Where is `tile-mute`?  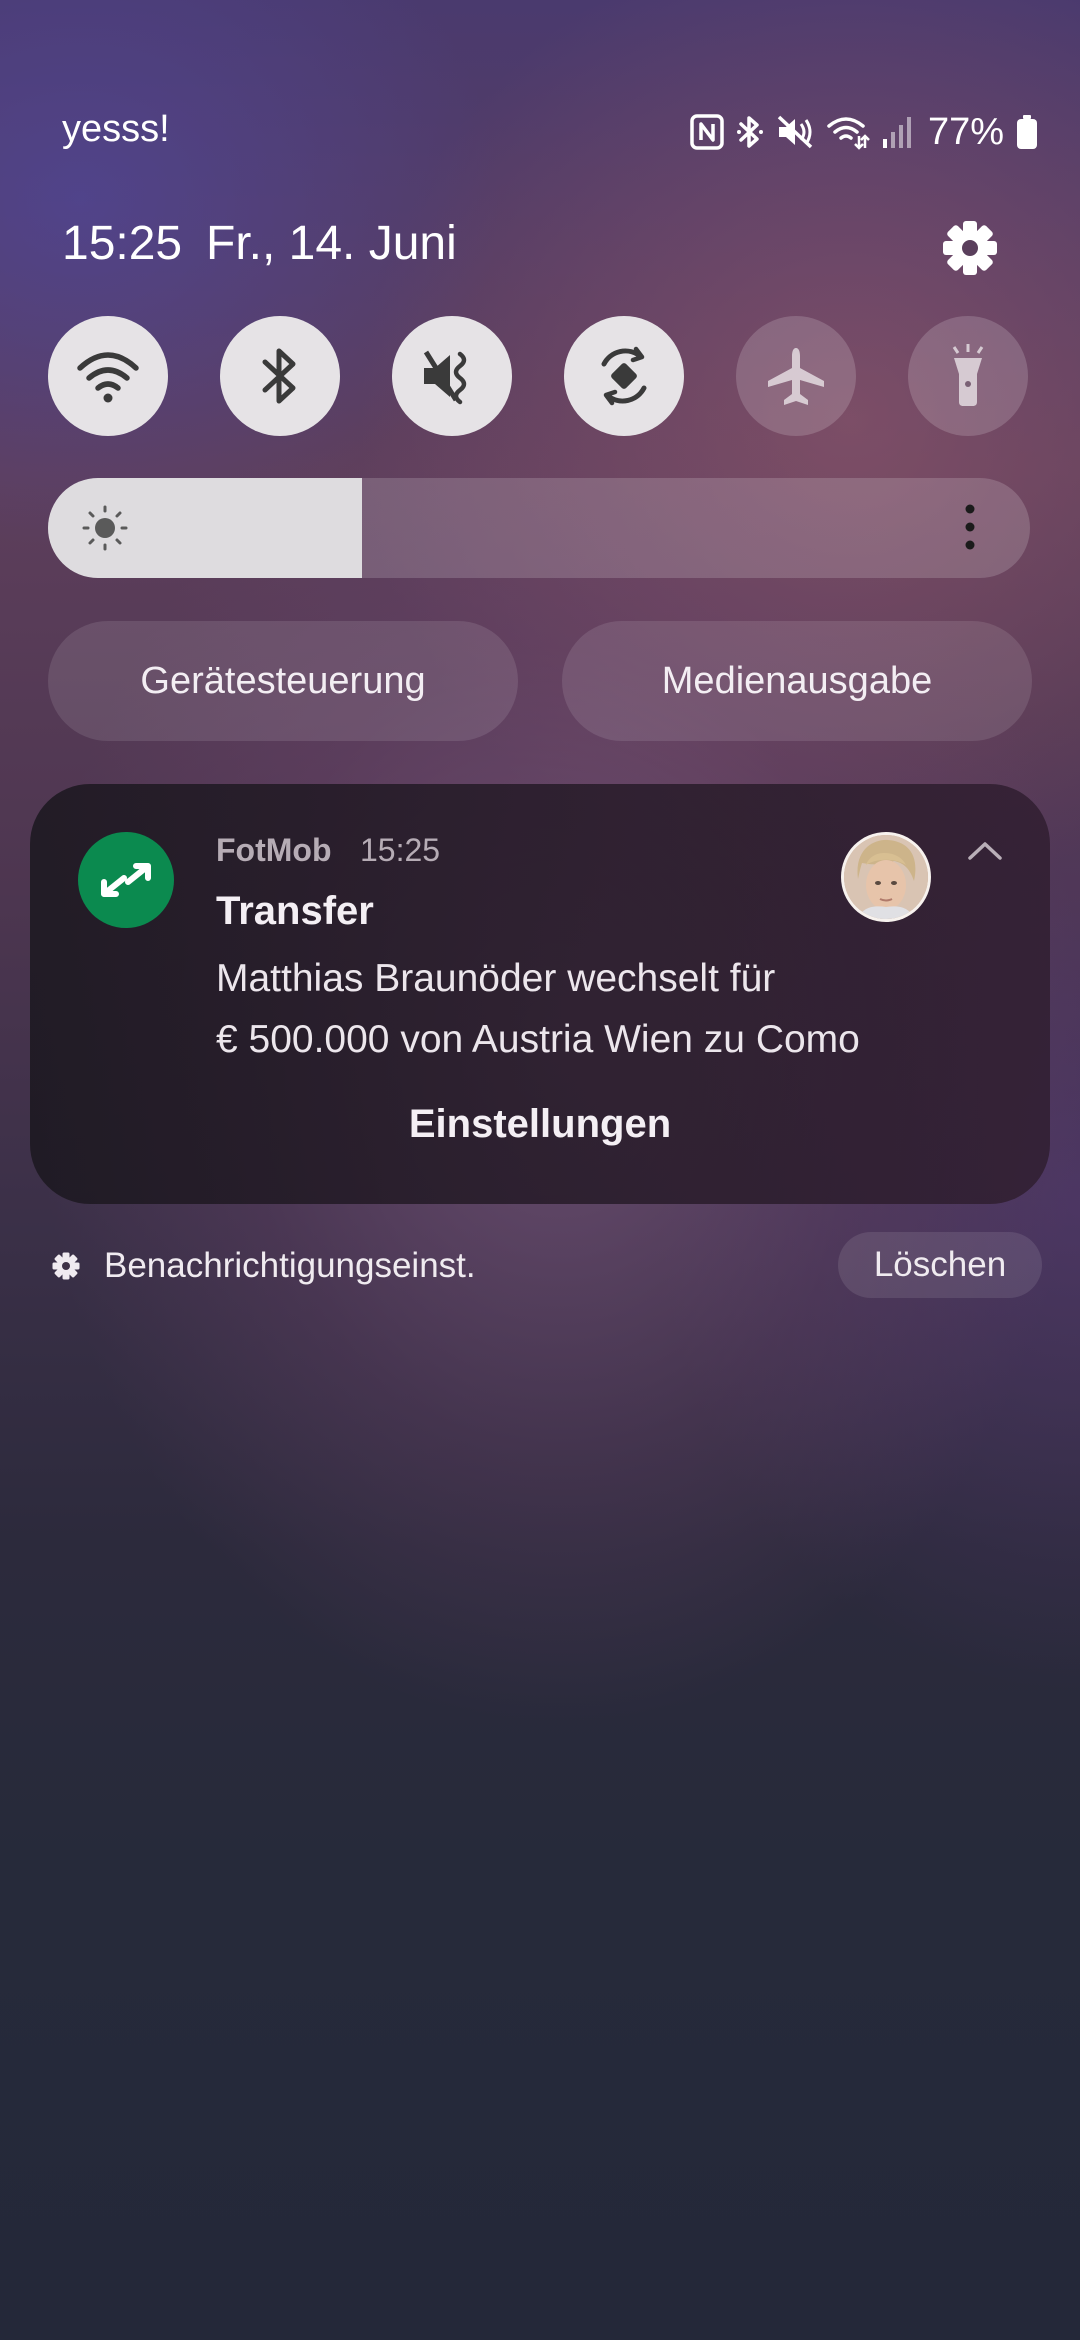
tile-mute is located at coordinates (452, 376).